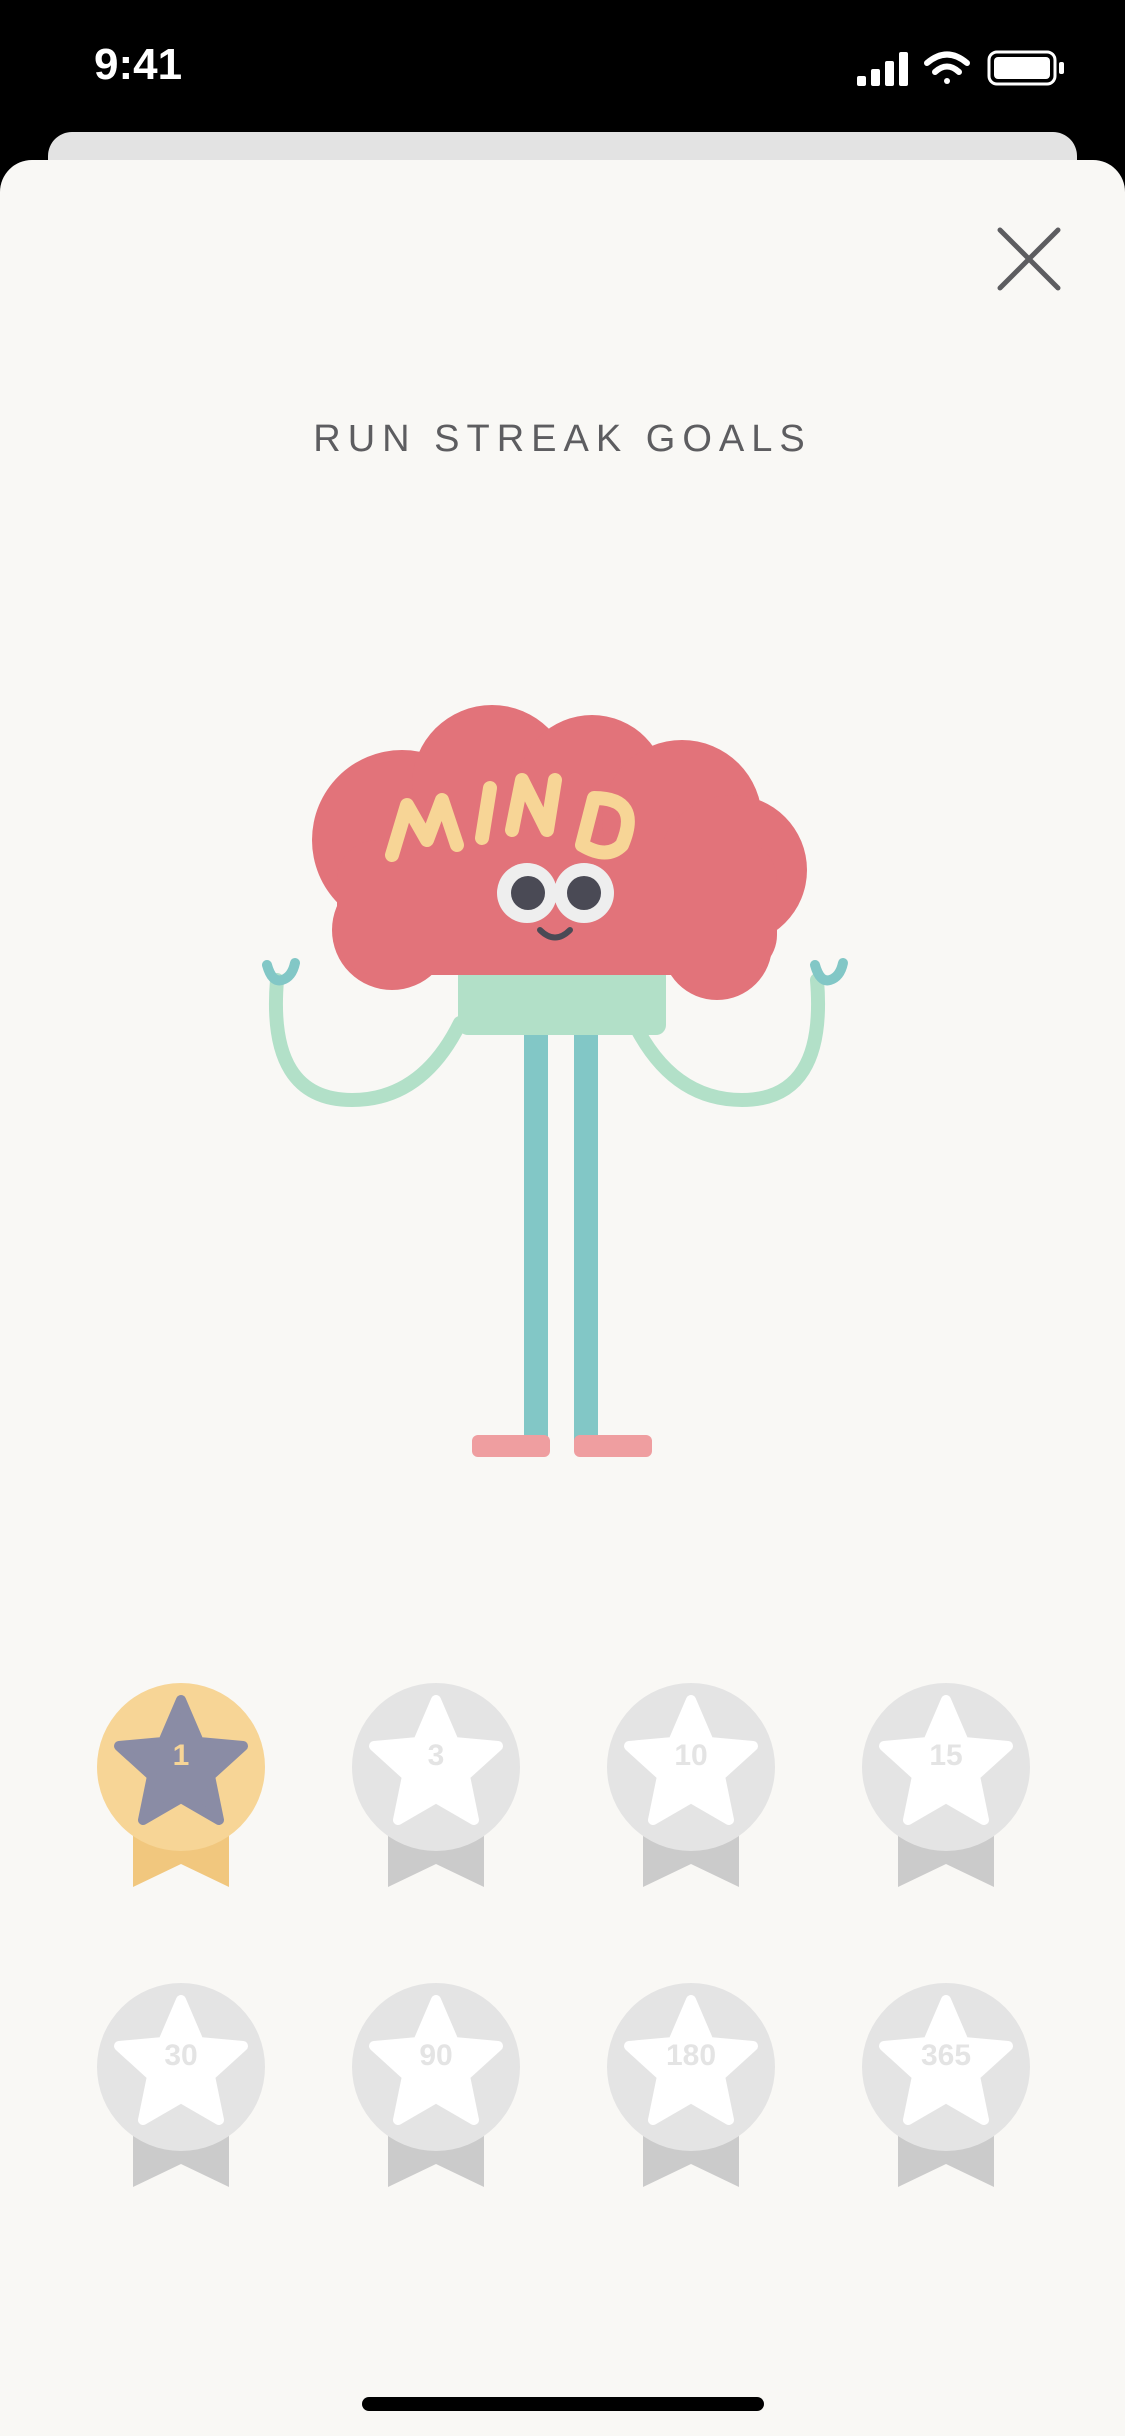 Image resolution: width=1125 pixels, height=2436 pixels. I want to click on streak-badge-30: 30, so click(181, 2087).